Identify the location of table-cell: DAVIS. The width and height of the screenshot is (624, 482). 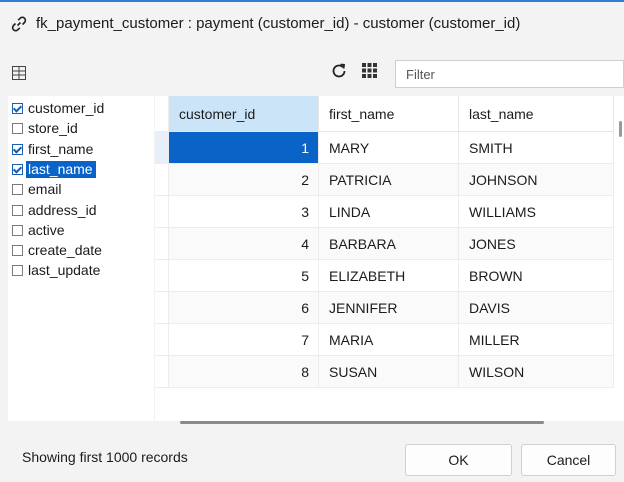
(536, 308).